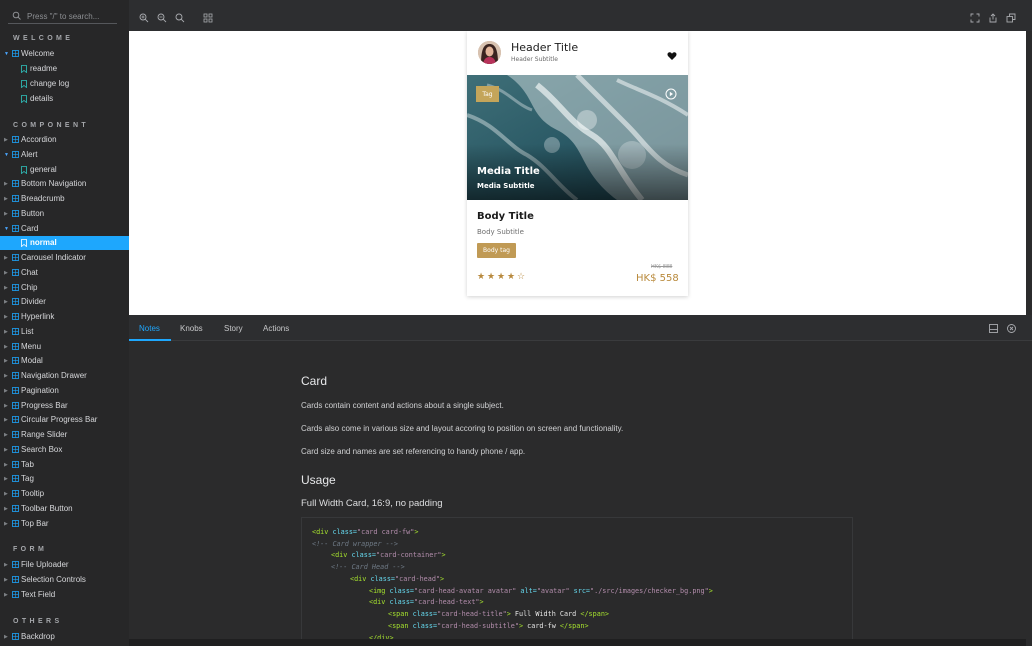 This screenshot has width=1032, height=646. Describe the element at coordinates (64, 406) in the screenshot. I see `sidebar-item-progress-bar: ▶ Progress Bar` at that location.